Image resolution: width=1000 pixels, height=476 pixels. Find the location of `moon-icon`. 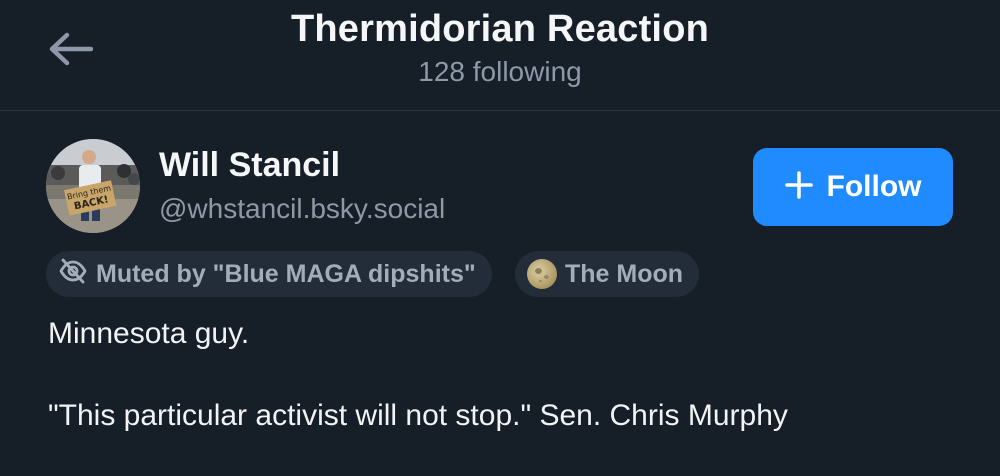

moon-icon is located at coordinates (542, 274).